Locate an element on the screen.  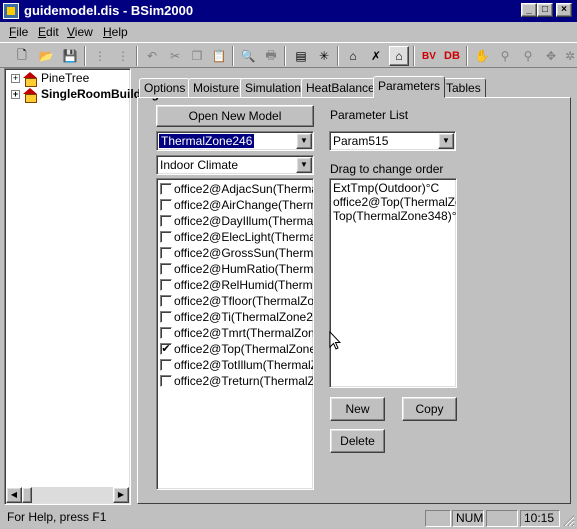
copy-button: Copy is located at coordinates (429, 409).